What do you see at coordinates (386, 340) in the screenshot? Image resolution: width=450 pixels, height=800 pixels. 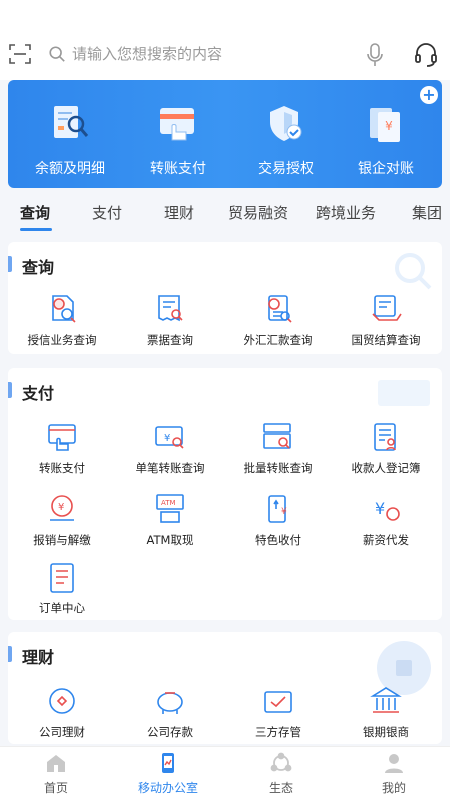 I see `grid-item-label: 国贸结算查询` at bounding box center [386, 340].